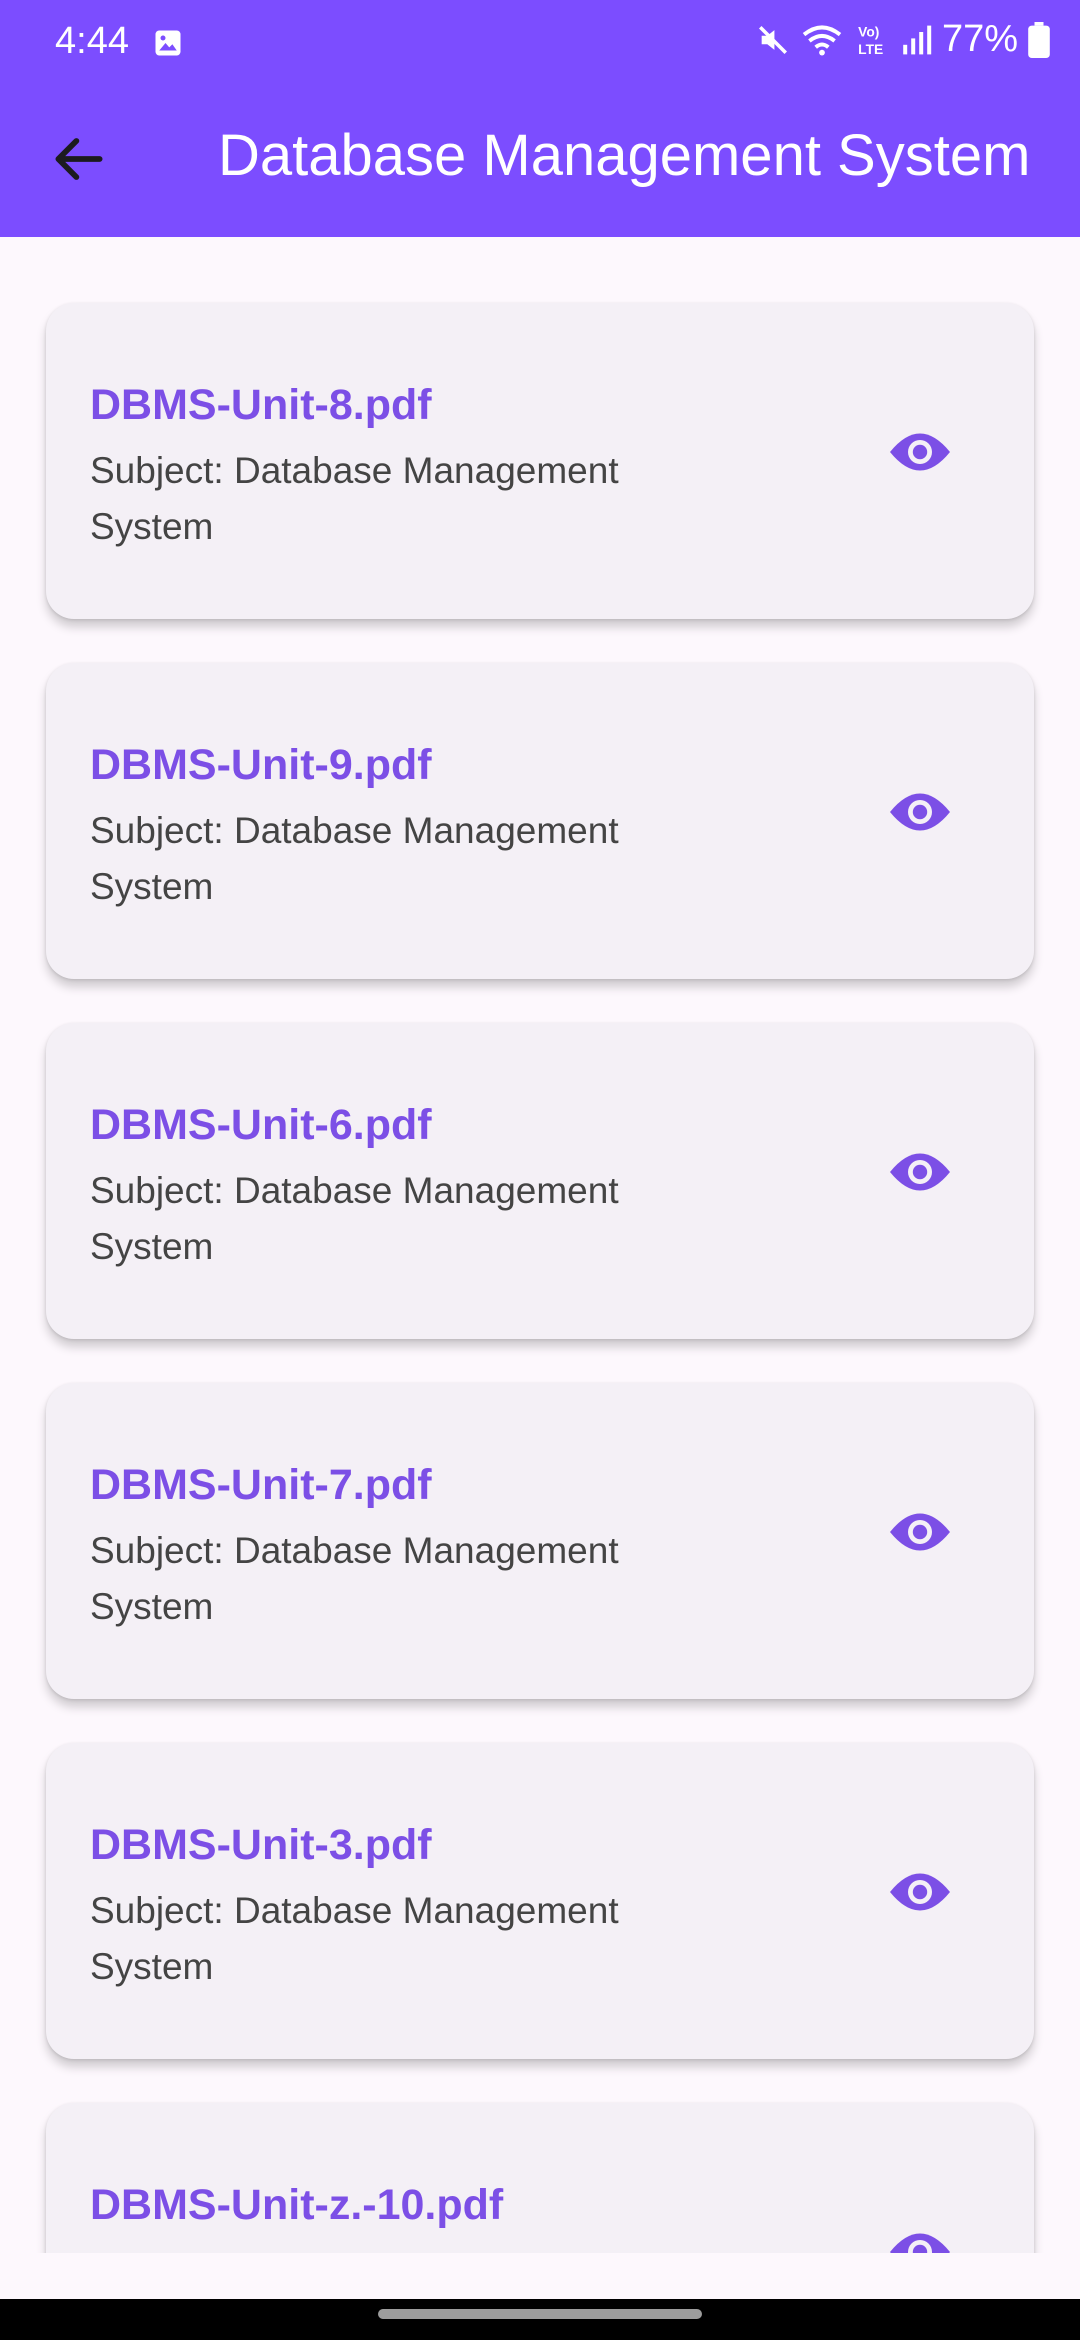  I want to click on svg-text: Vo), so click(868, 31).